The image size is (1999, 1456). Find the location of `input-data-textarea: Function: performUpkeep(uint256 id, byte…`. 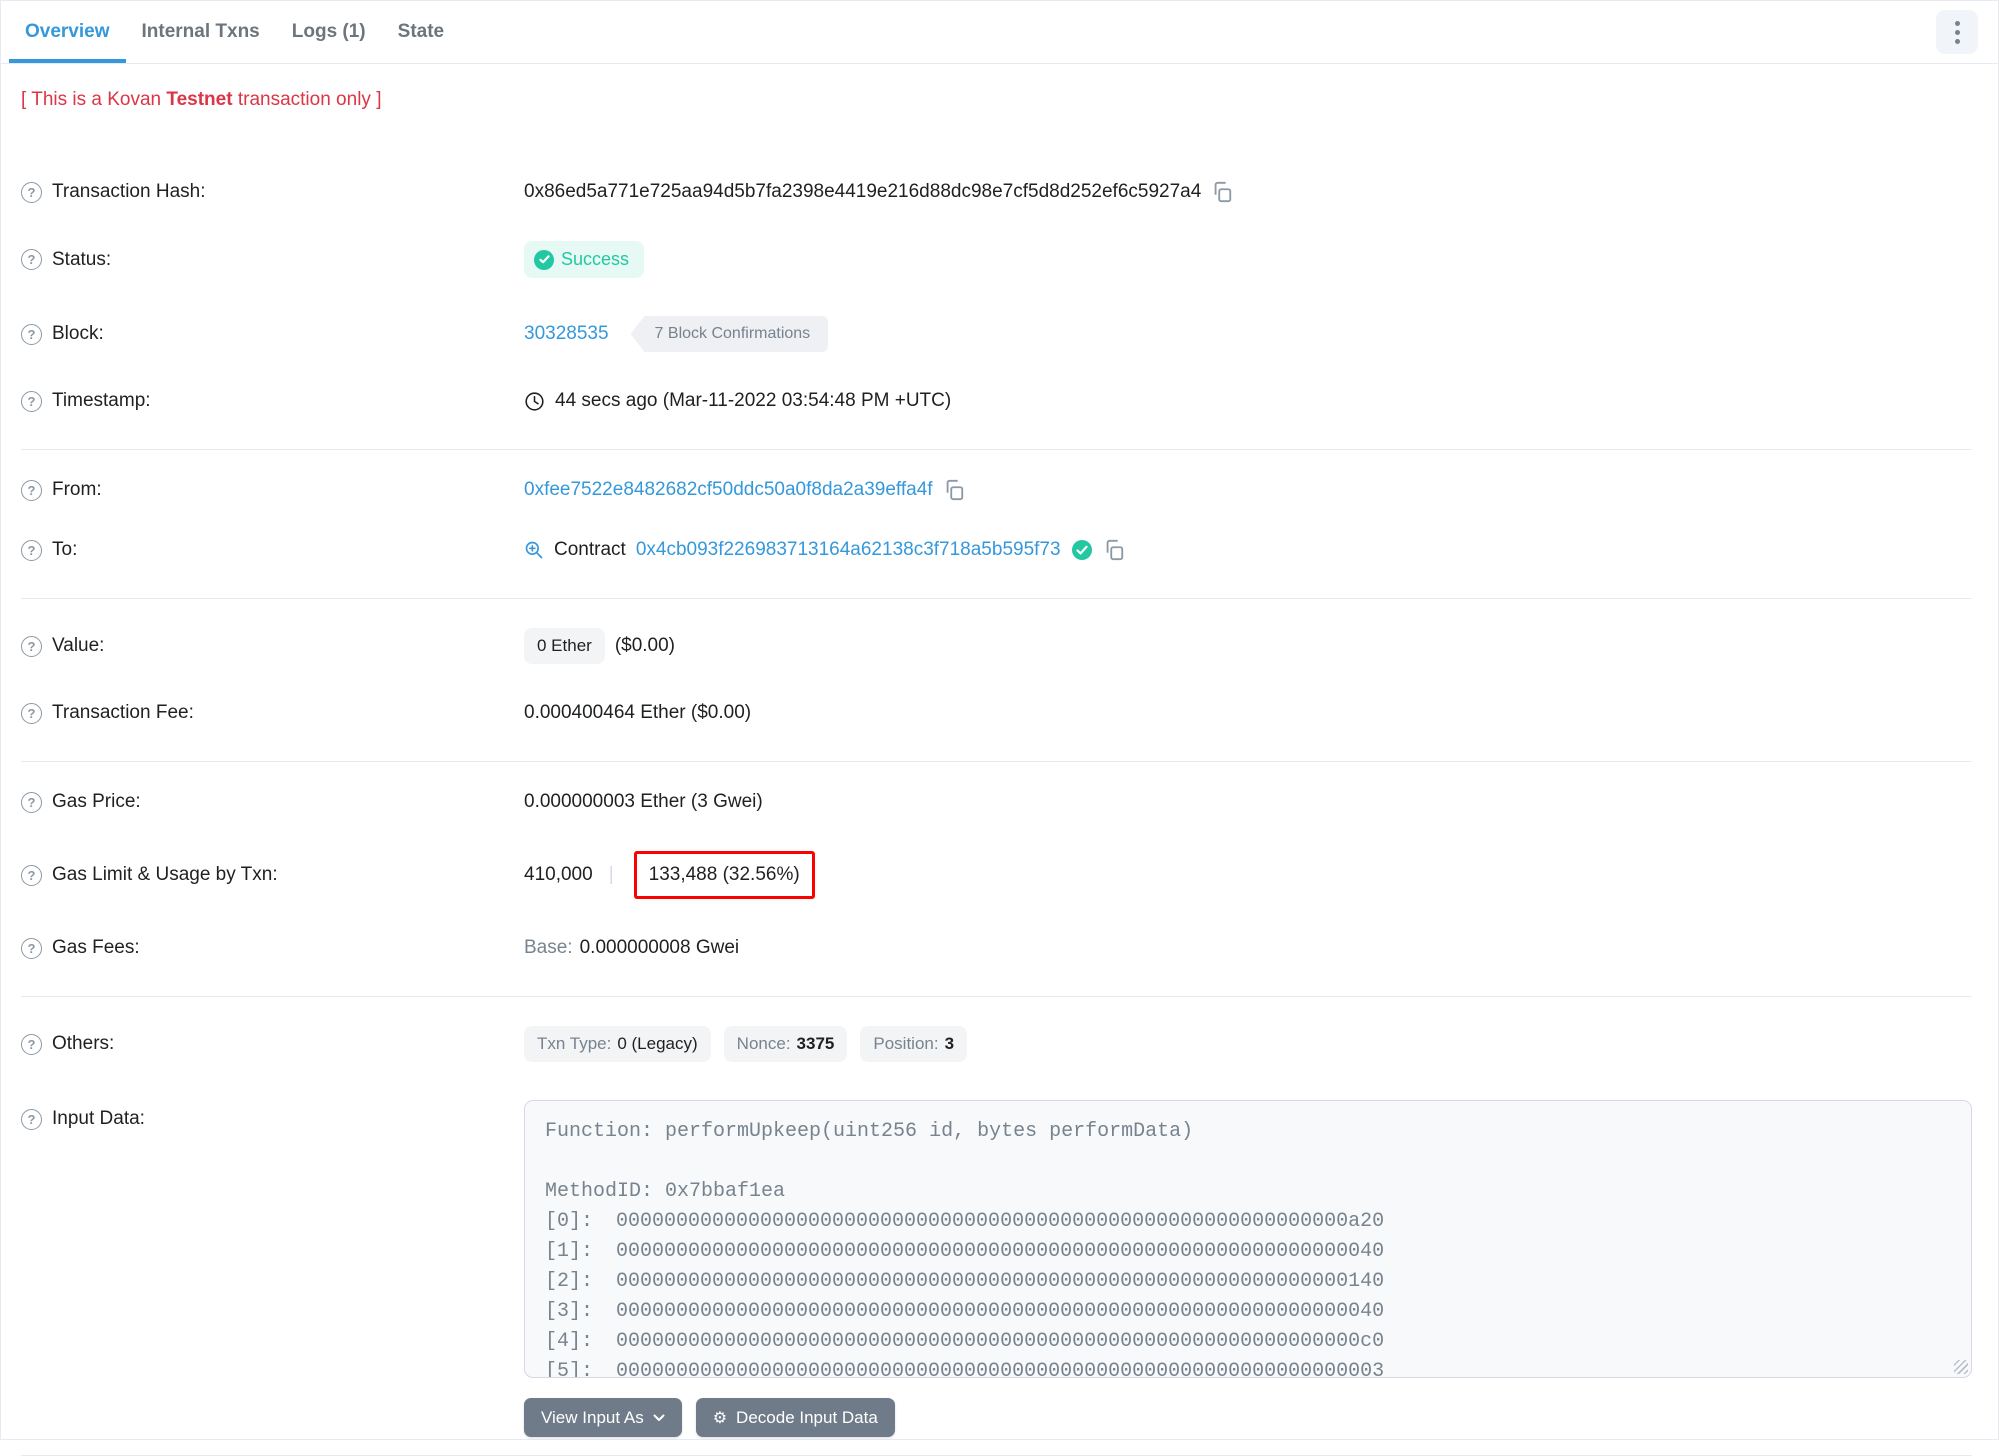

input-data-textarea: Function: performUpkeep(uint256 id, byte… is located at coordinates (1248, 1239).